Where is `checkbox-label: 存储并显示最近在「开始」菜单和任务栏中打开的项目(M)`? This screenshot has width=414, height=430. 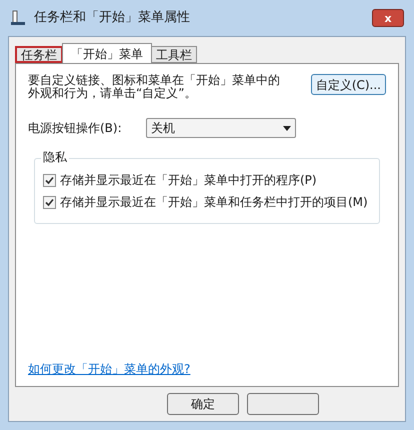 checkbox-label: 存储并显示最近在「开始」菜单和任务栏中打开的项目(M) is located at coordinates (214, 202).